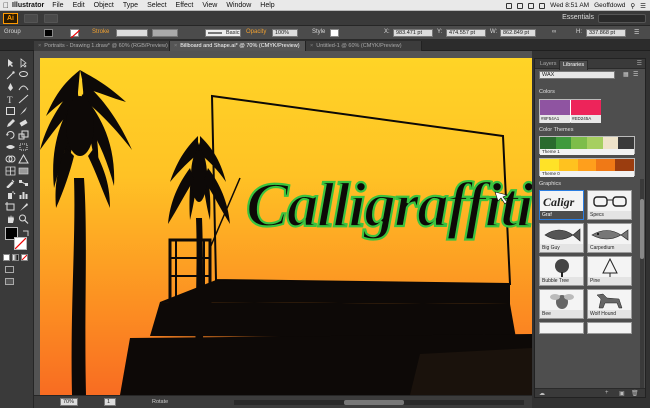  I want to click on color-mode-icon, so click(6, 257).